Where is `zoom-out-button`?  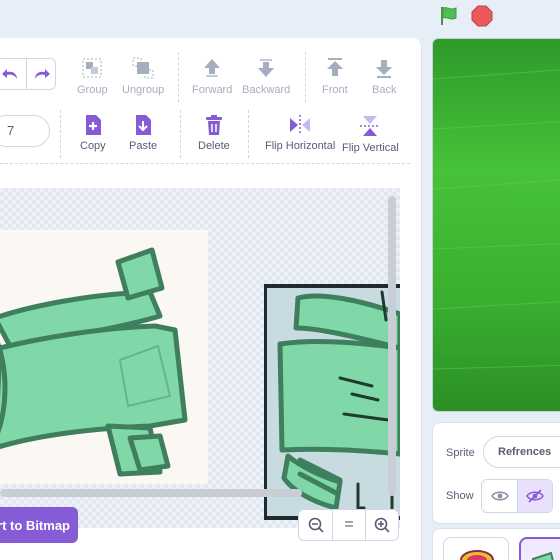 zoom-out-button is located at coordinates (315, 525).